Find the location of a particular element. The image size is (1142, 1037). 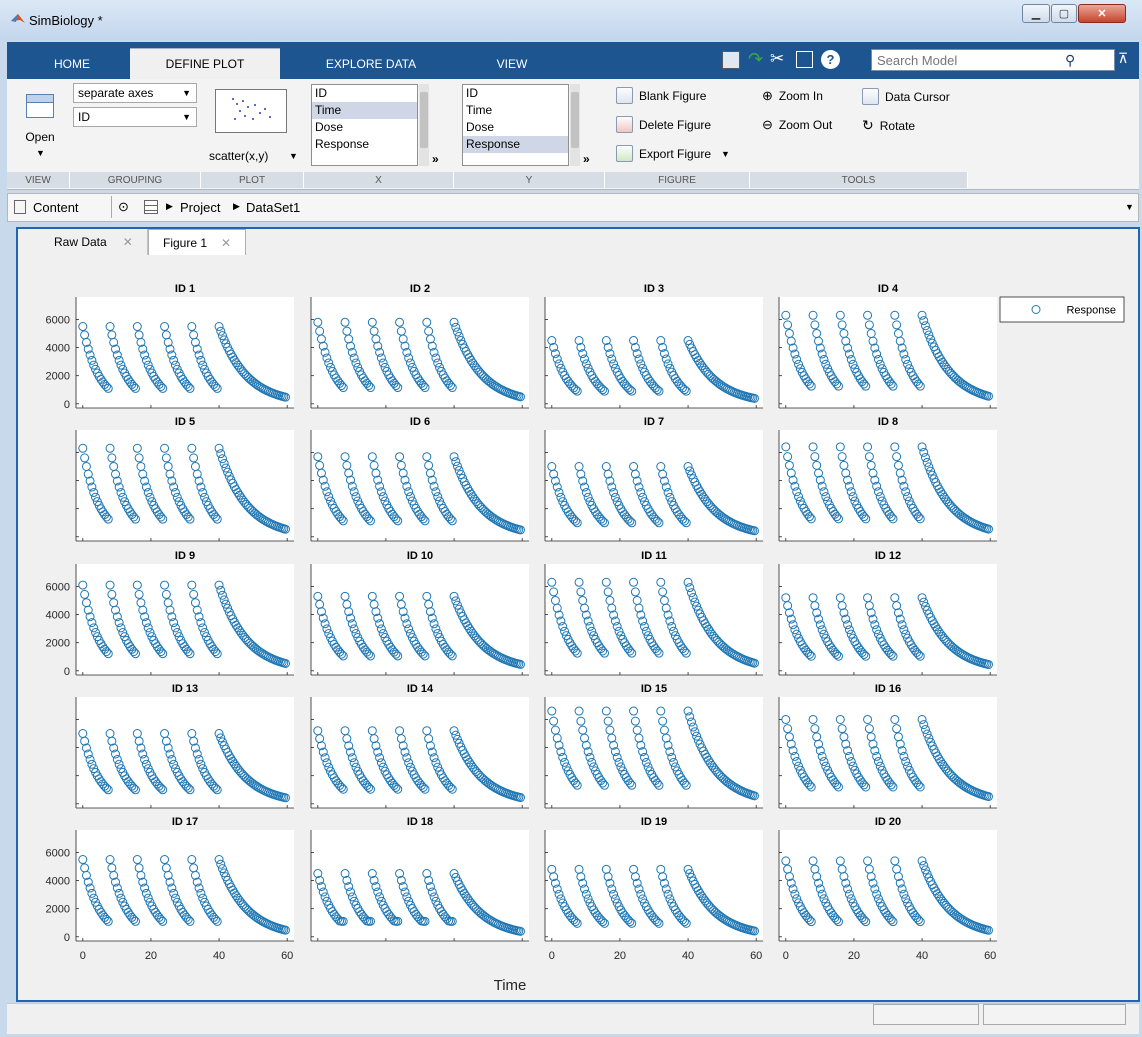

x-variable-list: ID Time Dose Response is located at coordinates (364, 125).